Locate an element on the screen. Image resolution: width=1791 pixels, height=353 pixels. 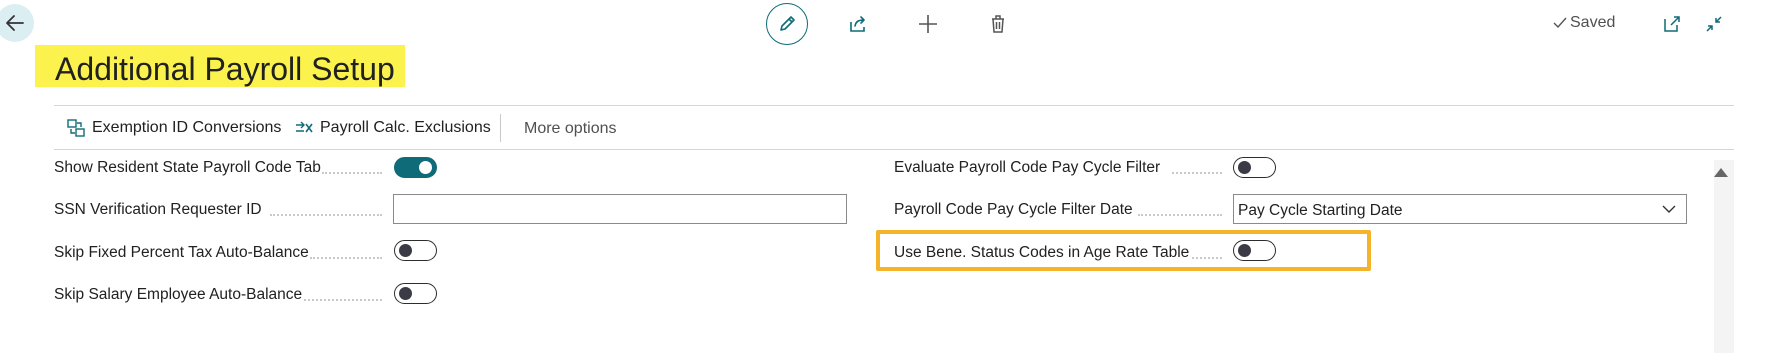
payroll-calc-exclusions-label: Payroll Calc. Exclusions is located at coordinates (405, 127).